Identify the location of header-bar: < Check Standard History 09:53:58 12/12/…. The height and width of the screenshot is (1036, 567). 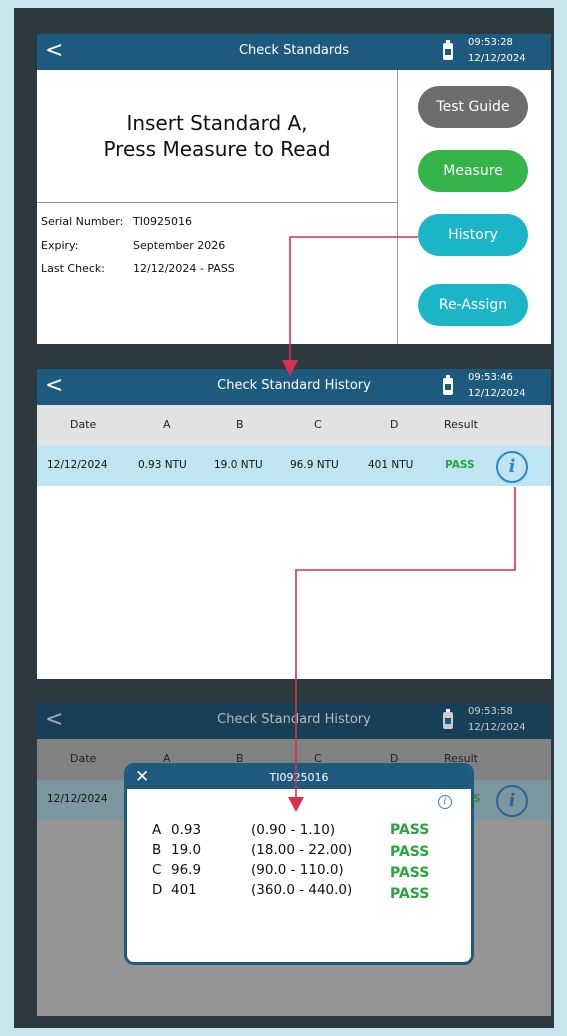
(294, 721).